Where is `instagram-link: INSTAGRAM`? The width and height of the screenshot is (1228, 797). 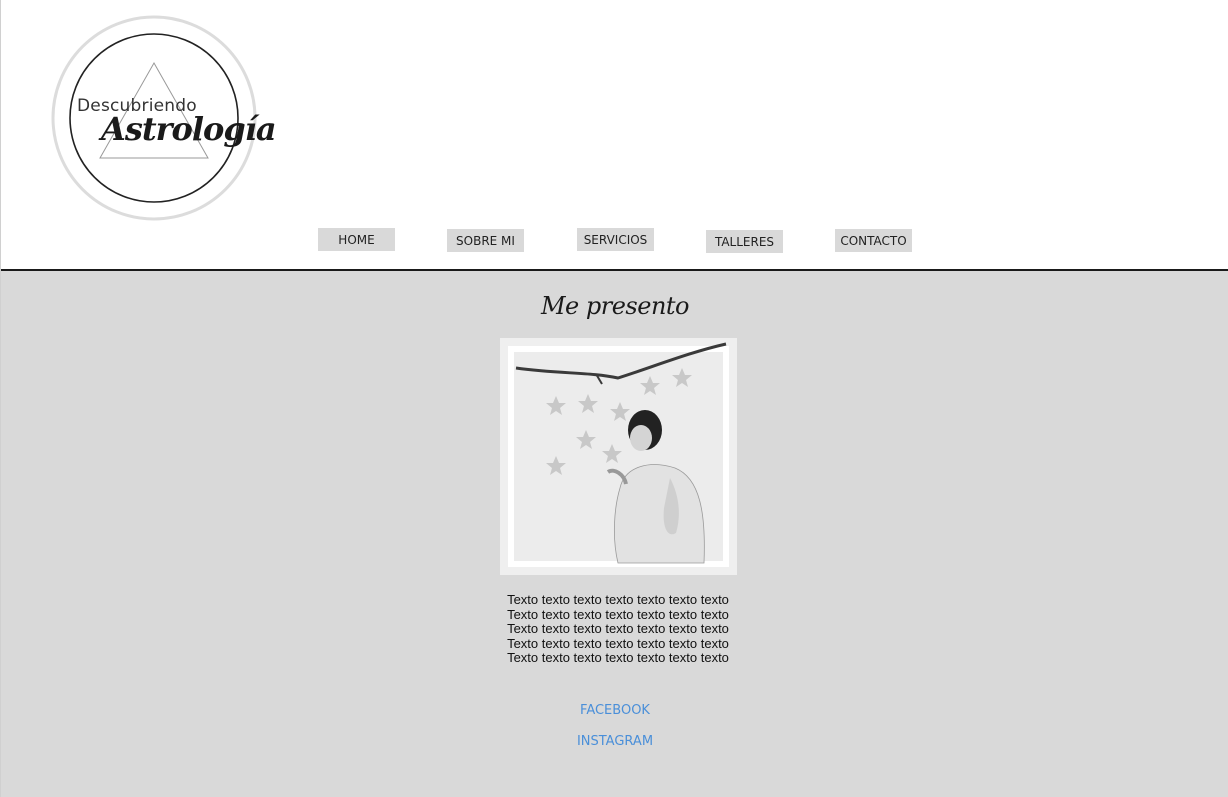
instagram-link: INSTAGRAM is located at coordinates (614, 741).